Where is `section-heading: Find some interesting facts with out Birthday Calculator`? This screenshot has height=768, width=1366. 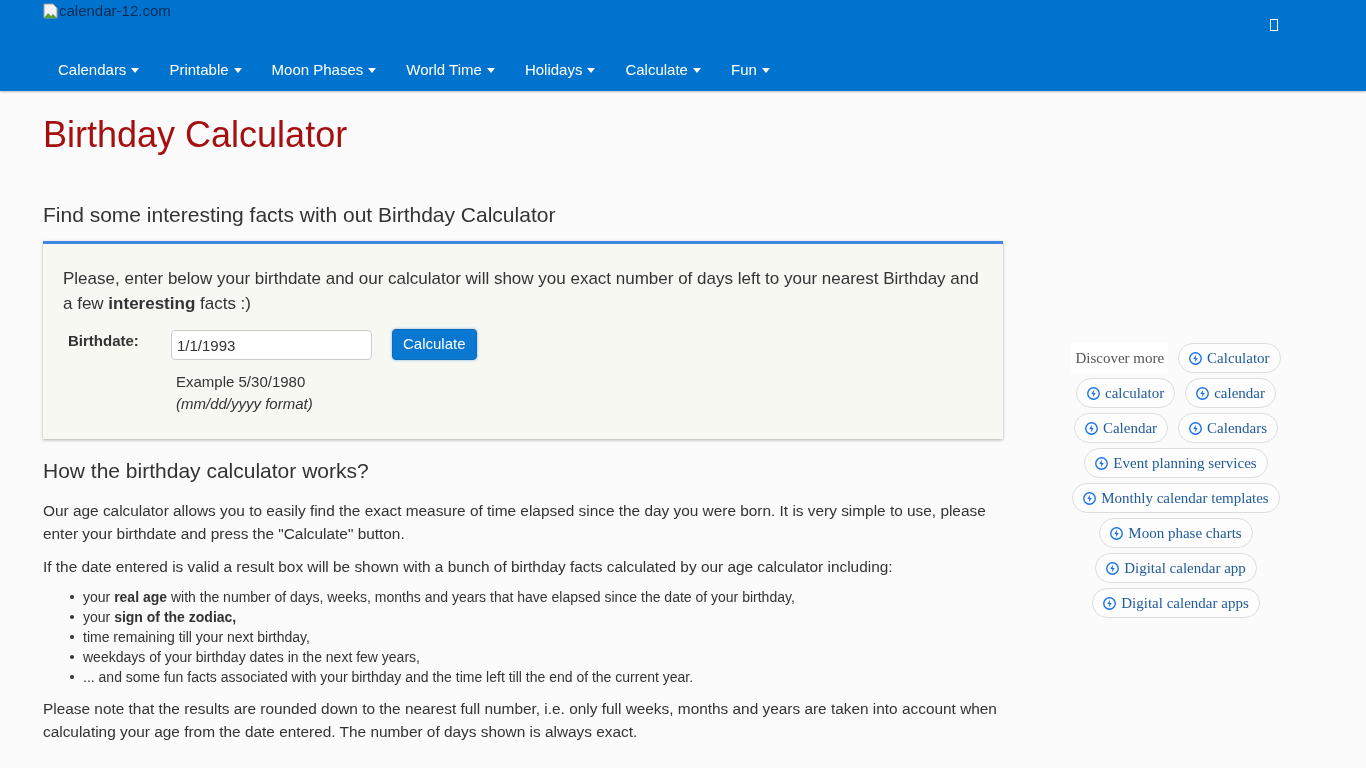
section-heading: Find some interesting facts with out Birthday Calculator is located at coordinates (300, 215).